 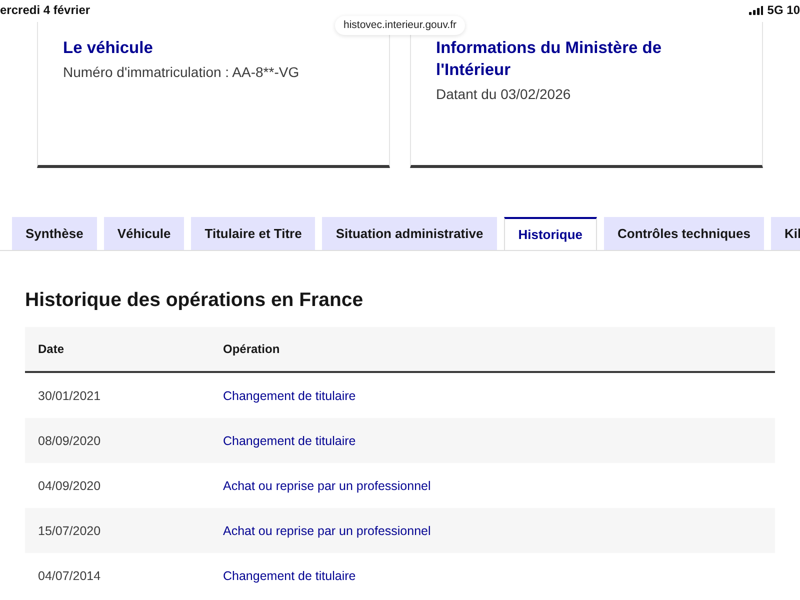 What do you see at coordinates (684, 233) in the screenshot?
I see `tab: Contrôles techniques` at bounding box center [684, 233].